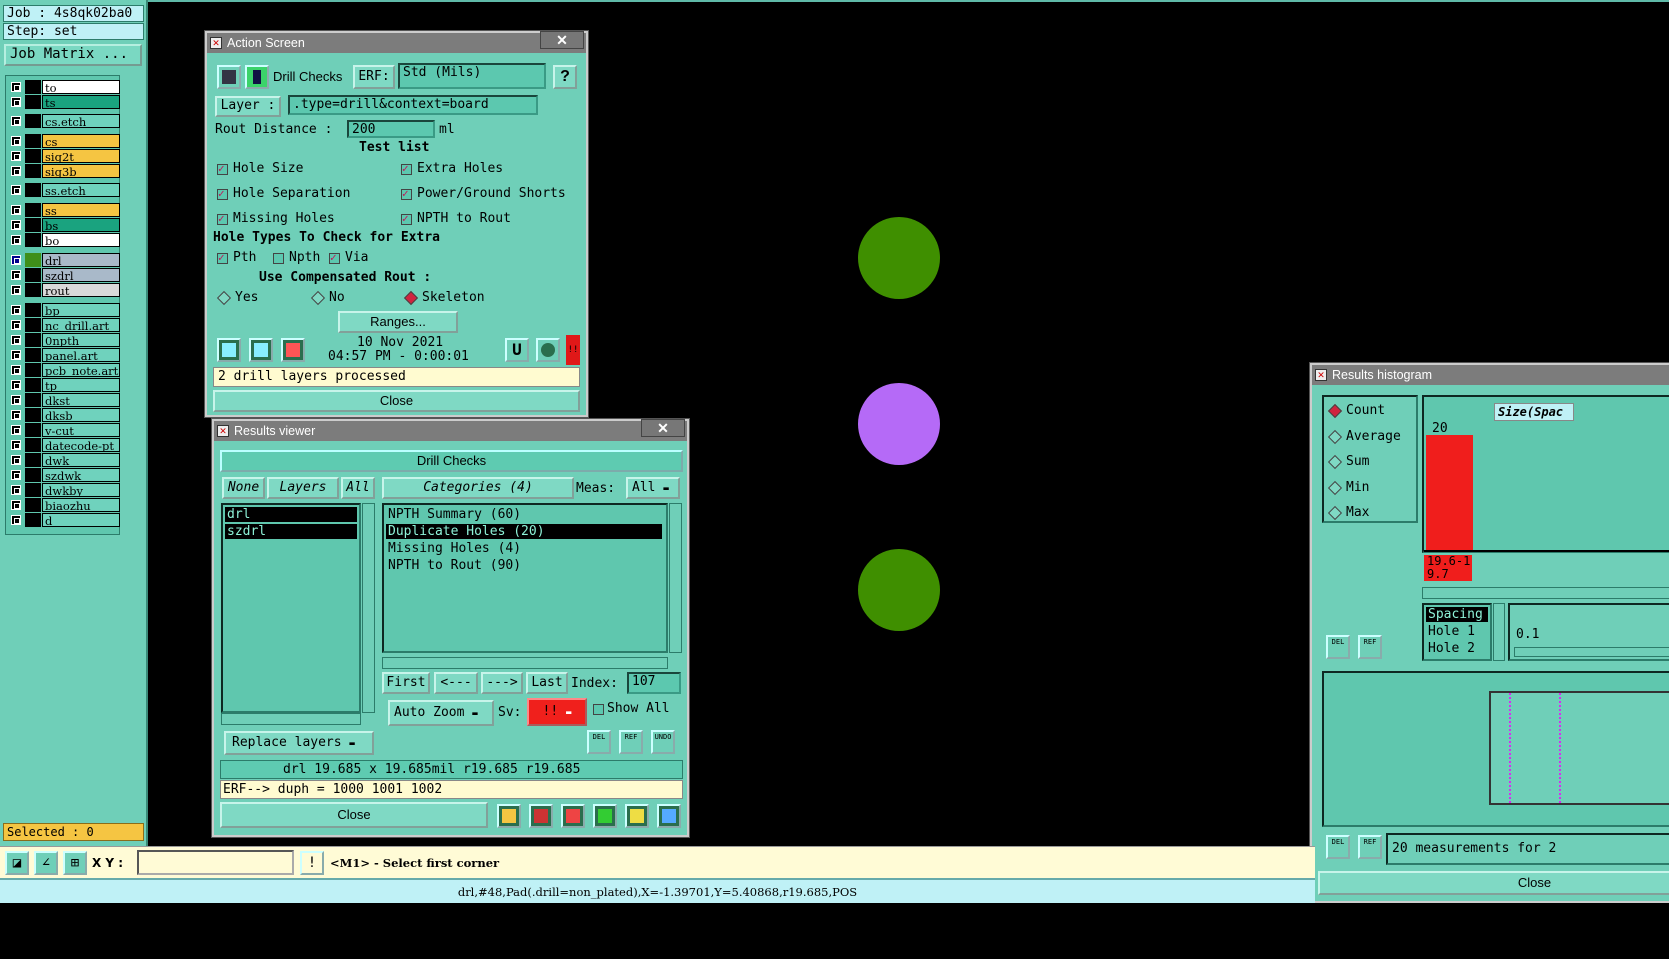 This screenshot has height=959, width=1669. I want to click on layer-row-ss.etch: ss.etch, so click(64, 190).